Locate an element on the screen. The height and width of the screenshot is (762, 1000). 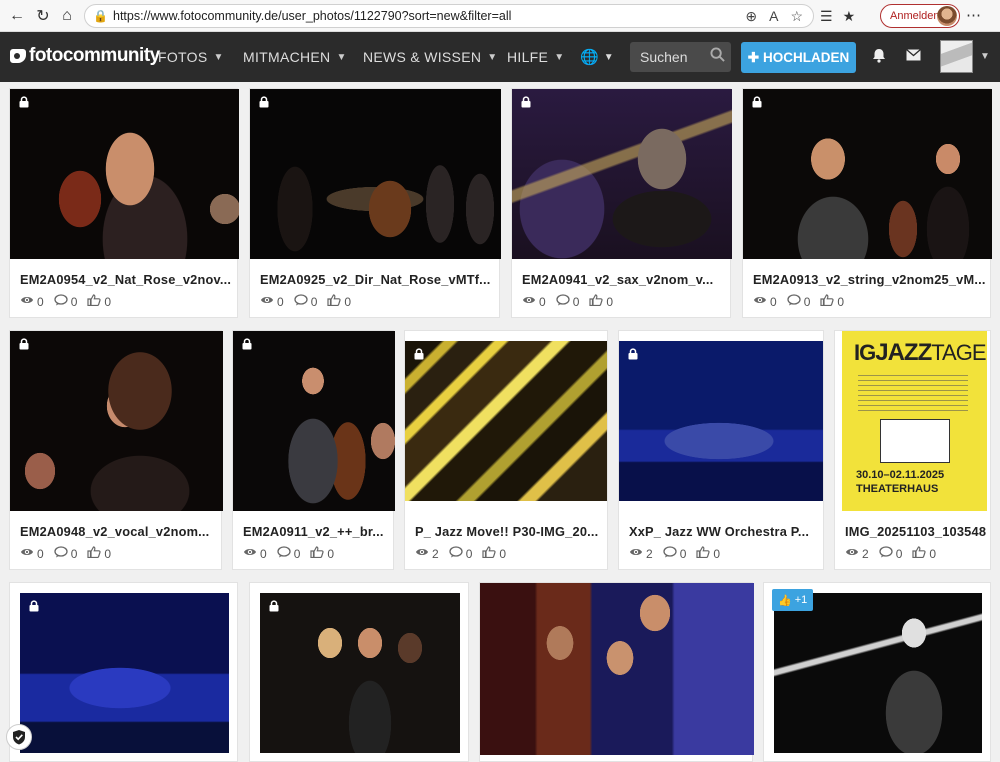
views-count: 2 is located at coordinates (865, 553).